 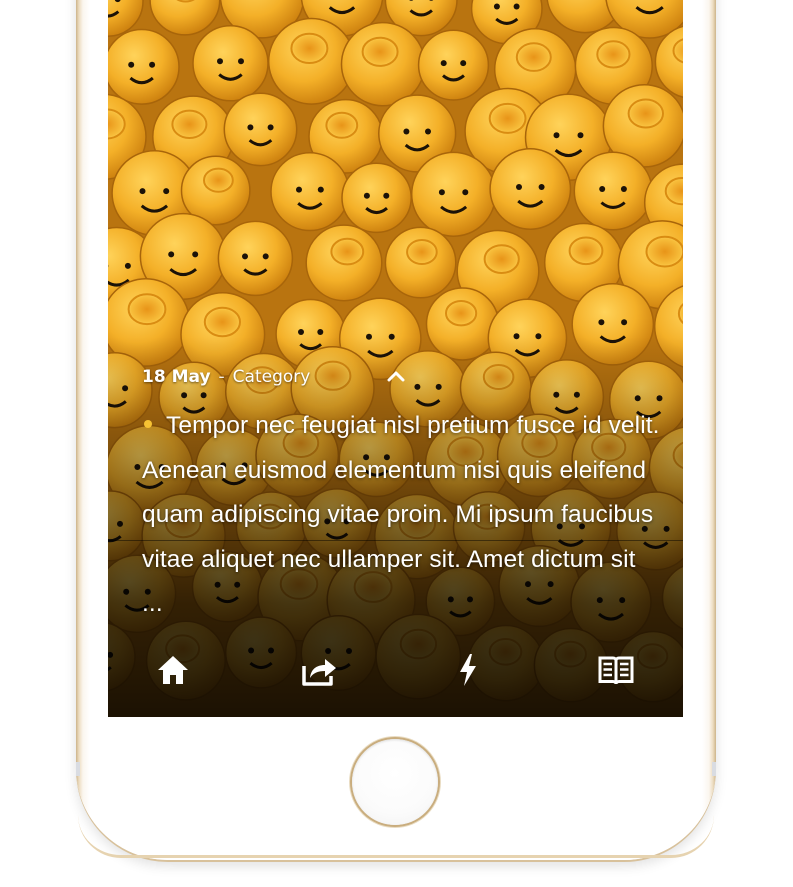 I want to click on tab-reader, so click(x=616, y=670).